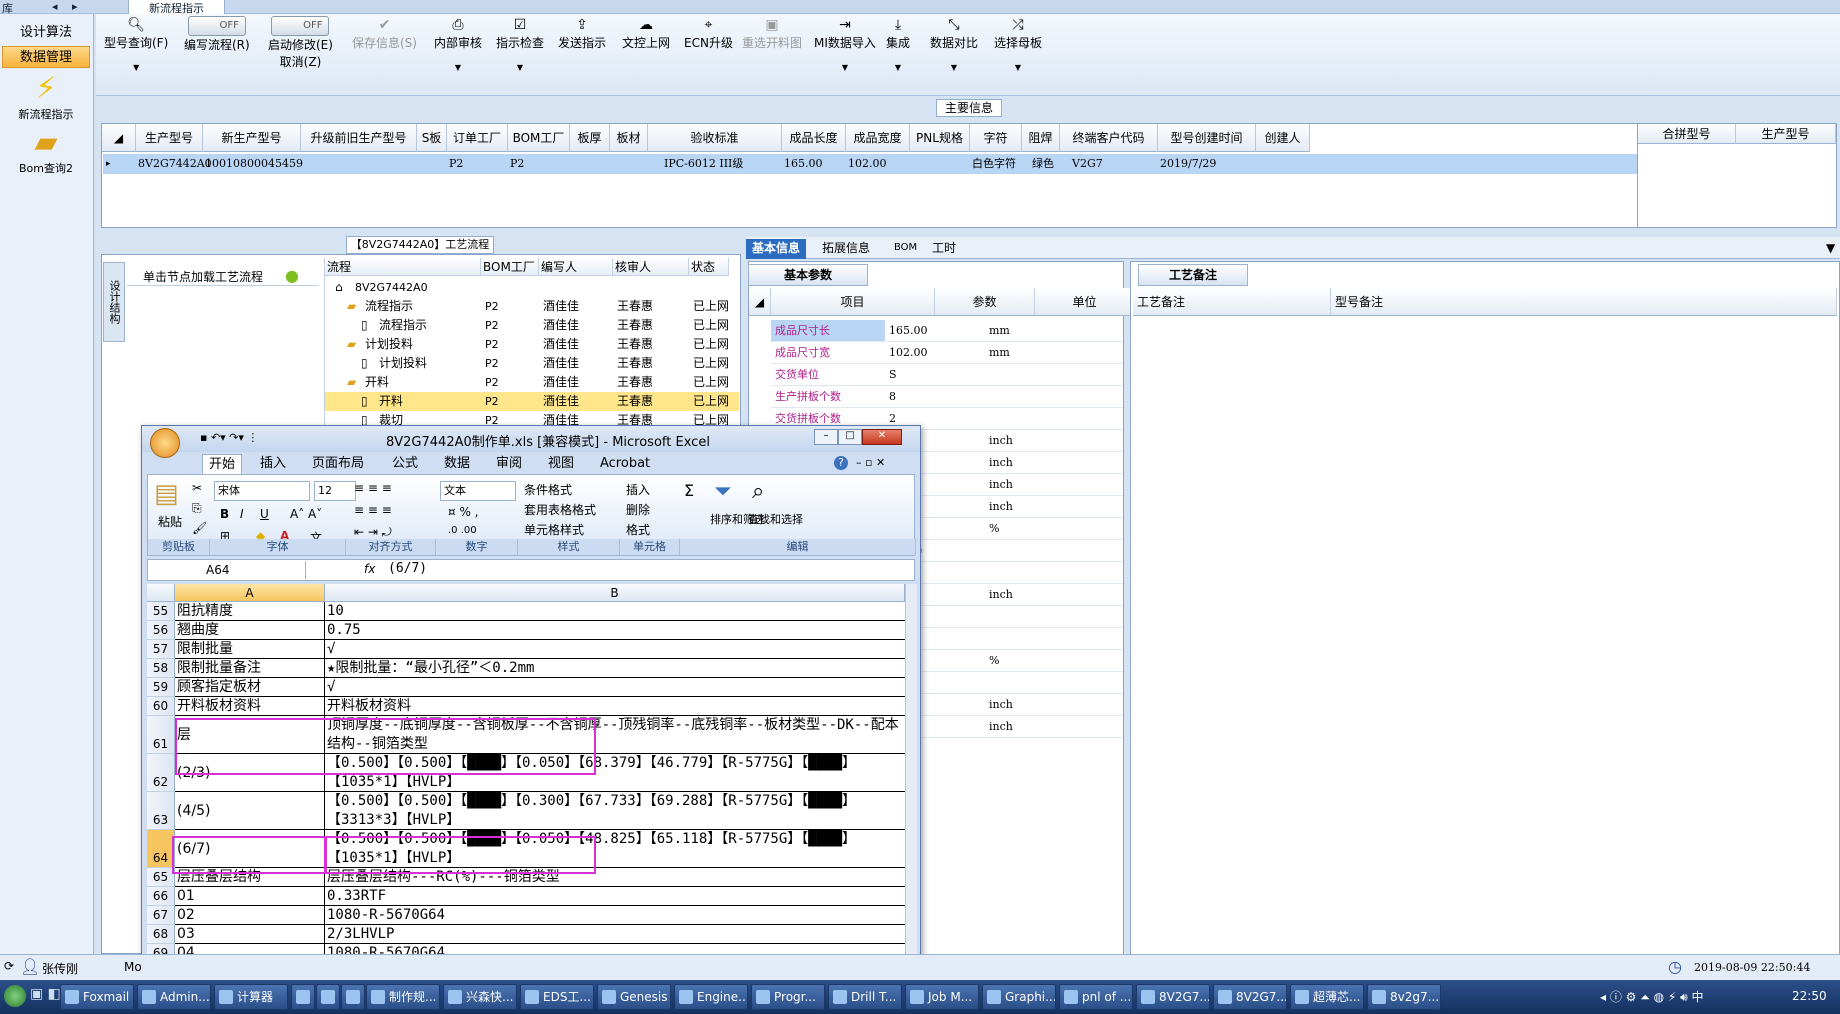 This screenshot has height=1014, width=1840. What do you see at coordinates (1041, 138) in the screenshot?
I see `col-header: 阻焊` at bounding box center [1041, 138].